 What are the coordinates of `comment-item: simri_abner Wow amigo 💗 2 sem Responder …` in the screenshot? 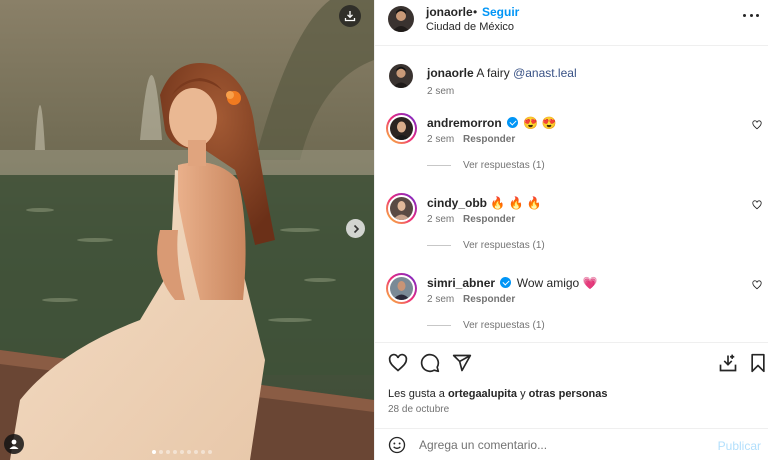 It's located at (571, 307).